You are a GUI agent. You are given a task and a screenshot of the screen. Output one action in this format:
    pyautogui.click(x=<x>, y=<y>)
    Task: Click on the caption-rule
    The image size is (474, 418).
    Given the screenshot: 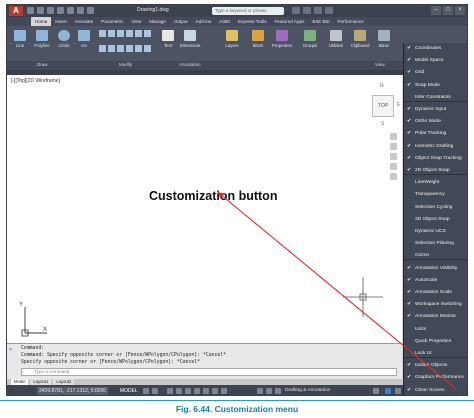 What is the action you would take?
    pyautogui.click(x=237, y=400)
    